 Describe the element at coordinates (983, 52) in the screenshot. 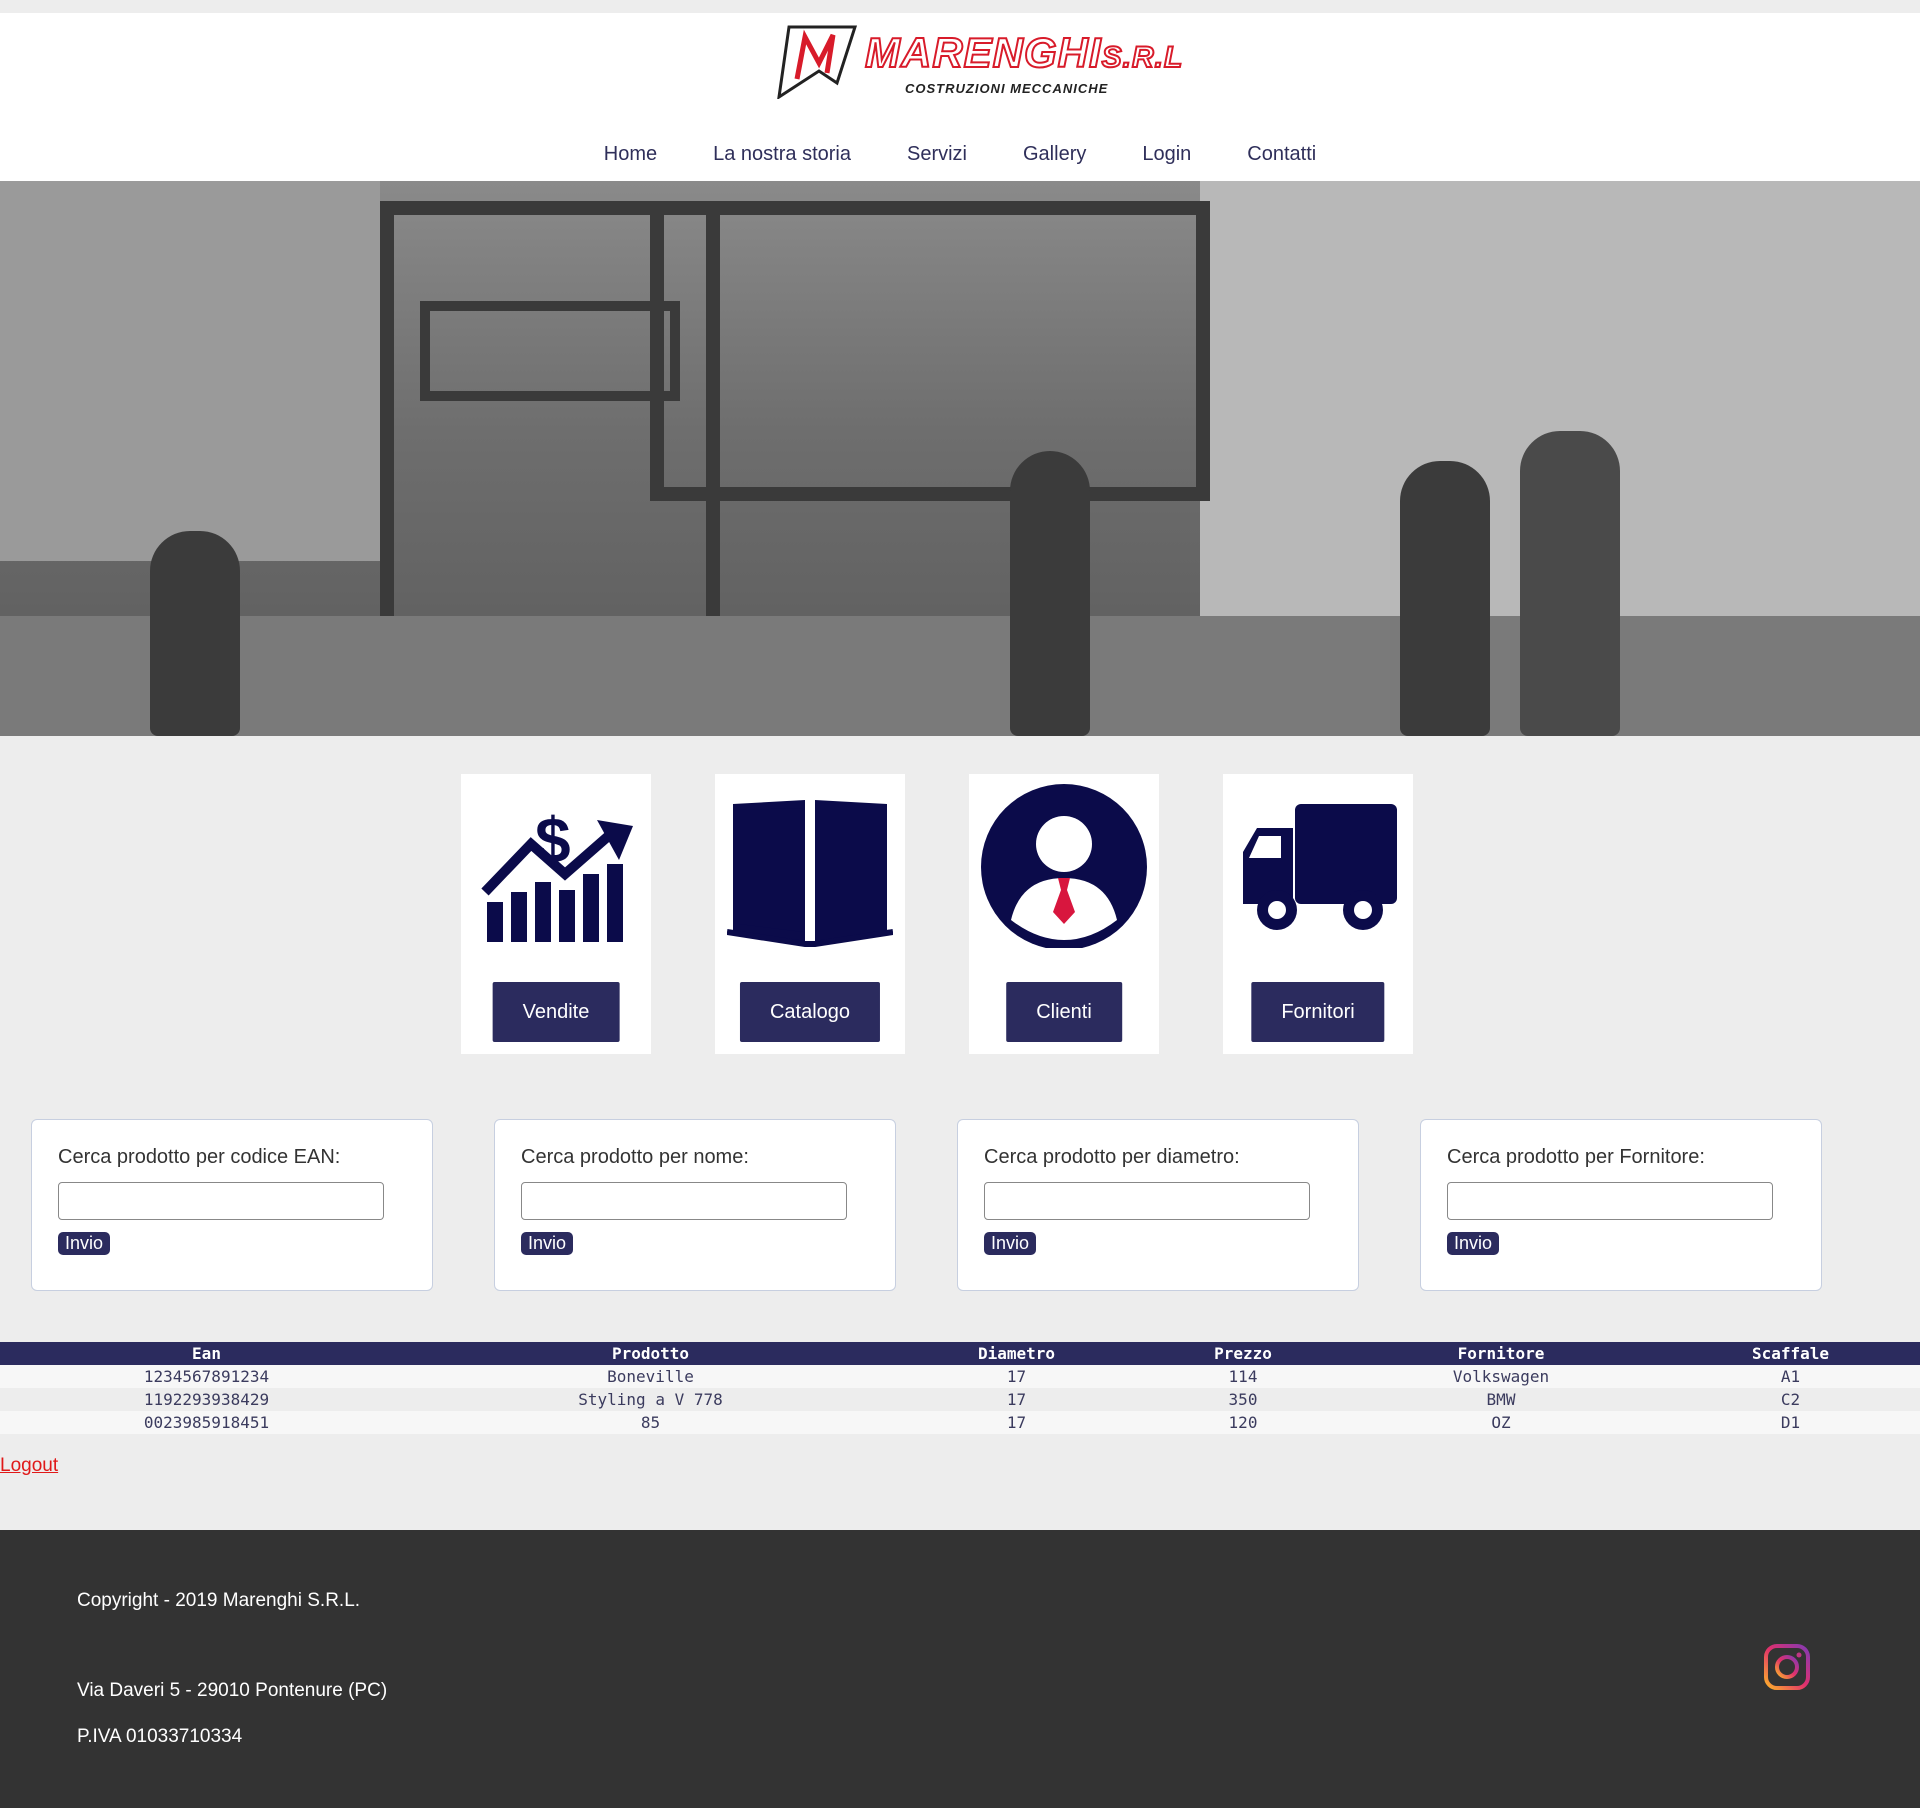

I see `brand-name-text: MARENGHI` at that location.